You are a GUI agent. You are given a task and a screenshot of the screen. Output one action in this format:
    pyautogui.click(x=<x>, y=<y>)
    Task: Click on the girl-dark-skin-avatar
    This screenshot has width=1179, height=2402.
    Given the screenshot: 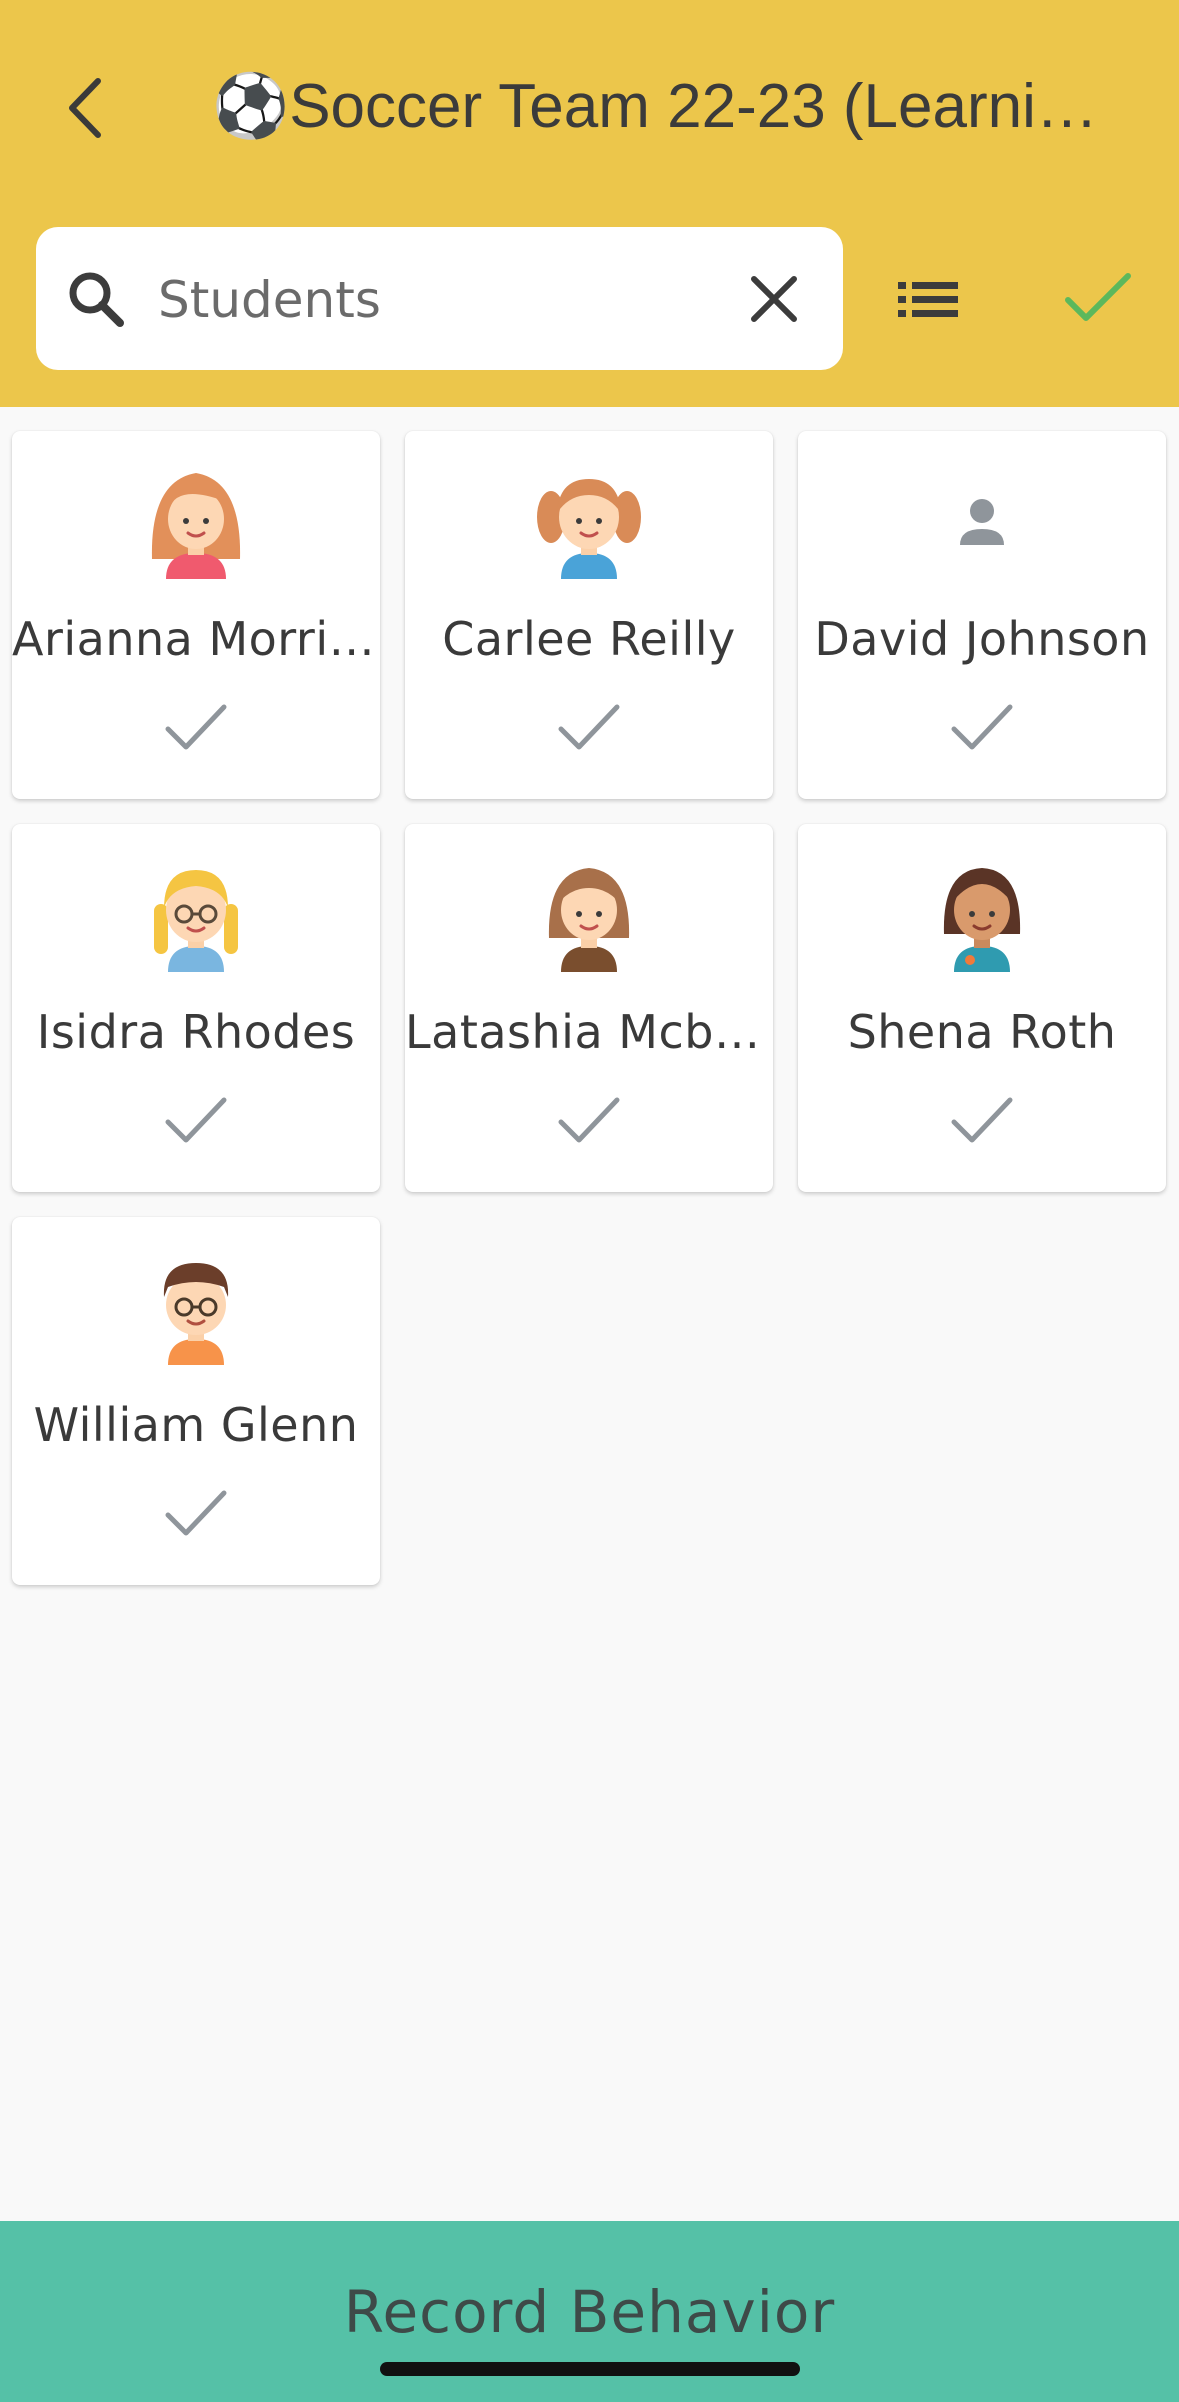 What is the action you would take?
    pyautogui.click(x=982, y=920)
    